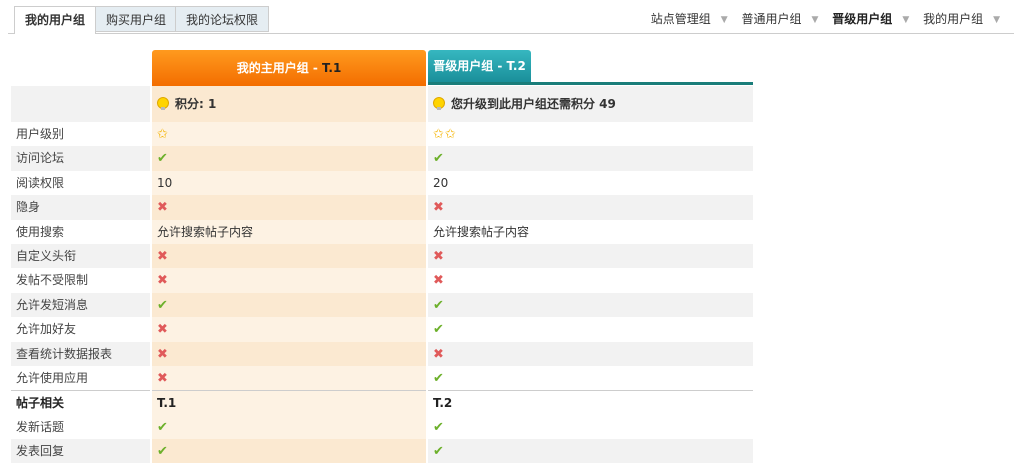 This screenshot has width=1024, height=465. Describe the element at coordinates (80, 402) in the screenshot. I see `section-label: 帖子相关` at that location.